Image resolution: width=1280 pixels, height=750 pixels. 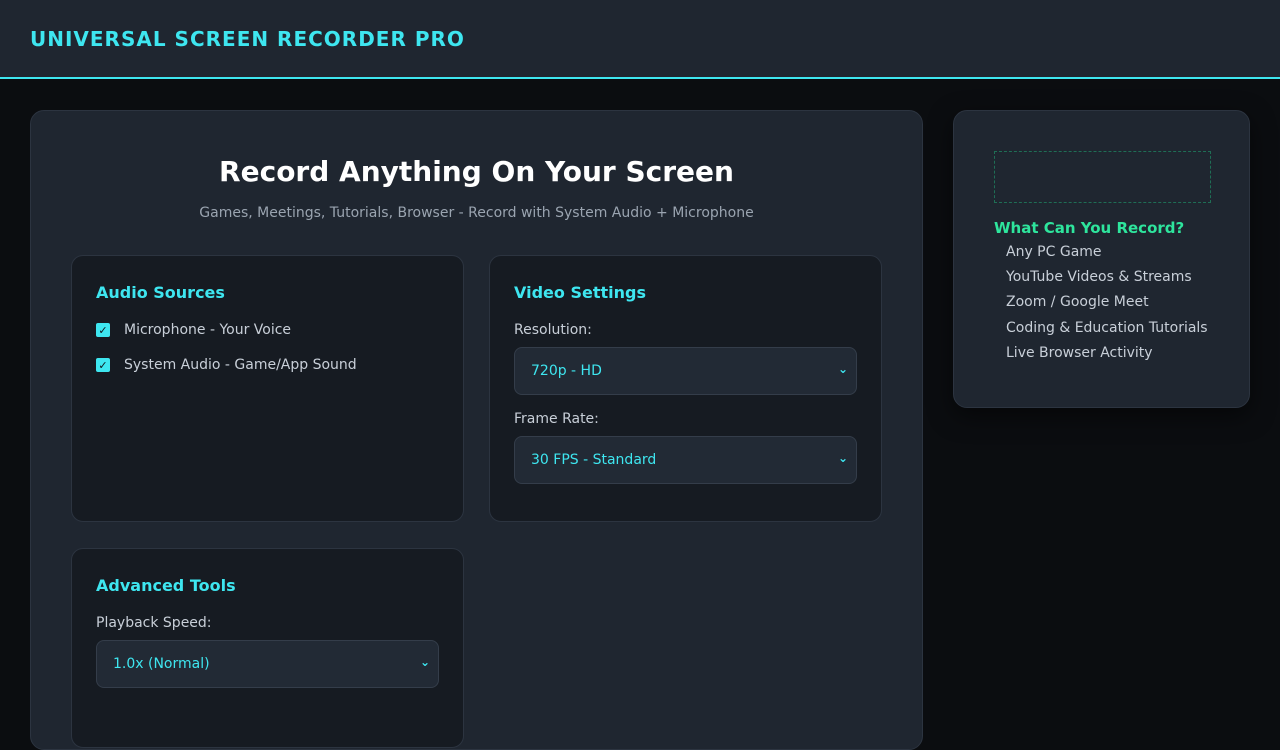 I want to click on system-audio-label: System Audio - Game/App Sound, so click(x=240, y=365).